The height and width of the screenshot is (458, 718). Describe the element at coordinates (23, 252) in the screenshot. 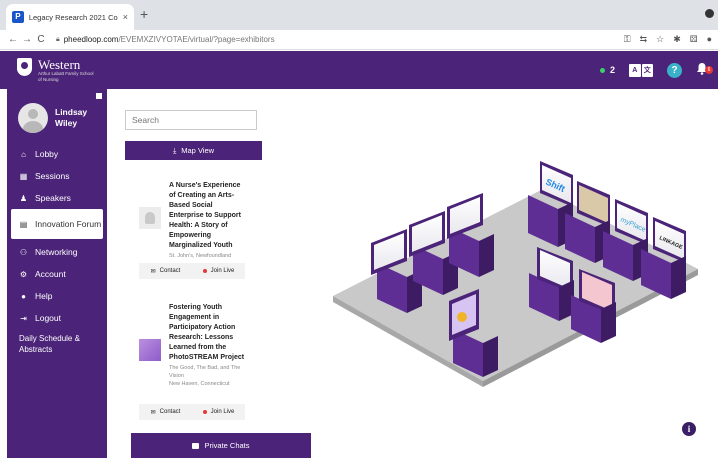

I see `people-icon: ⚇` at that location.